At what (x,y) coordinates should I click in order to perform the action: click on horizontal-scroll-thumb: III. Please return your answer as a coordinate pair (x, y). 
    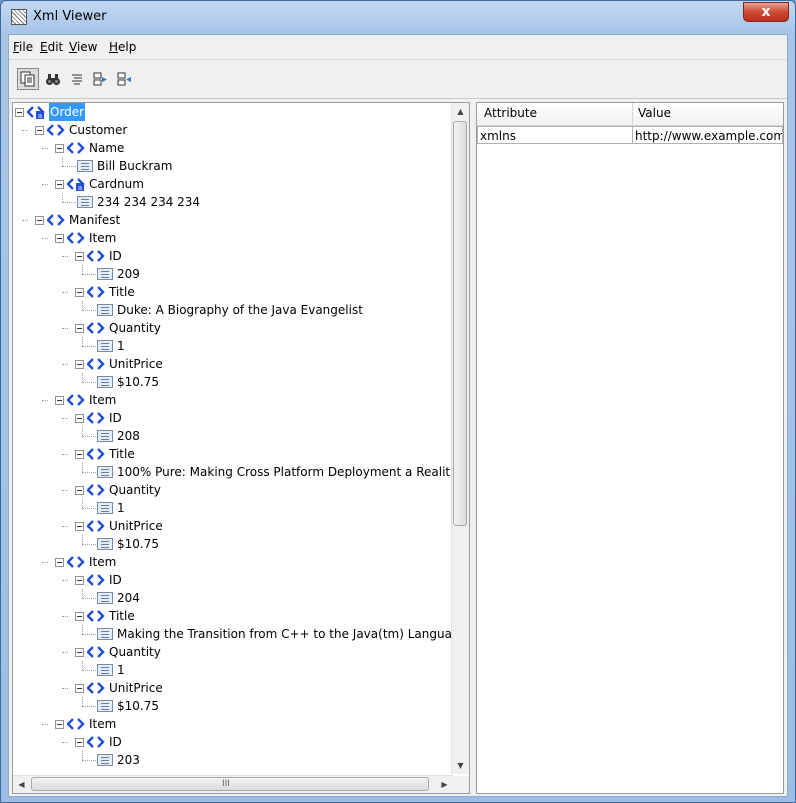
    Looking at the image, I should click on (230, 784).